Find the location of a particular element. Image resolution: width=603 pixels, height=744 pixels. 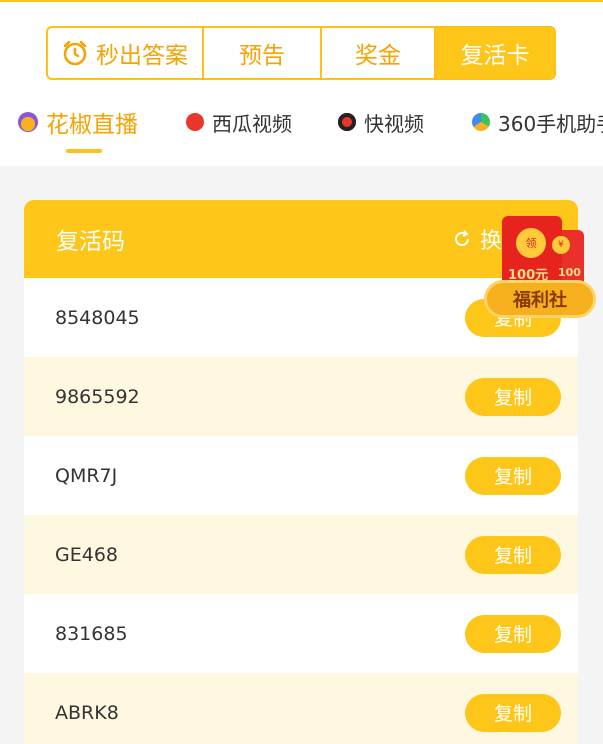

card-title: 复活码 is located at coordinates (90, 242).